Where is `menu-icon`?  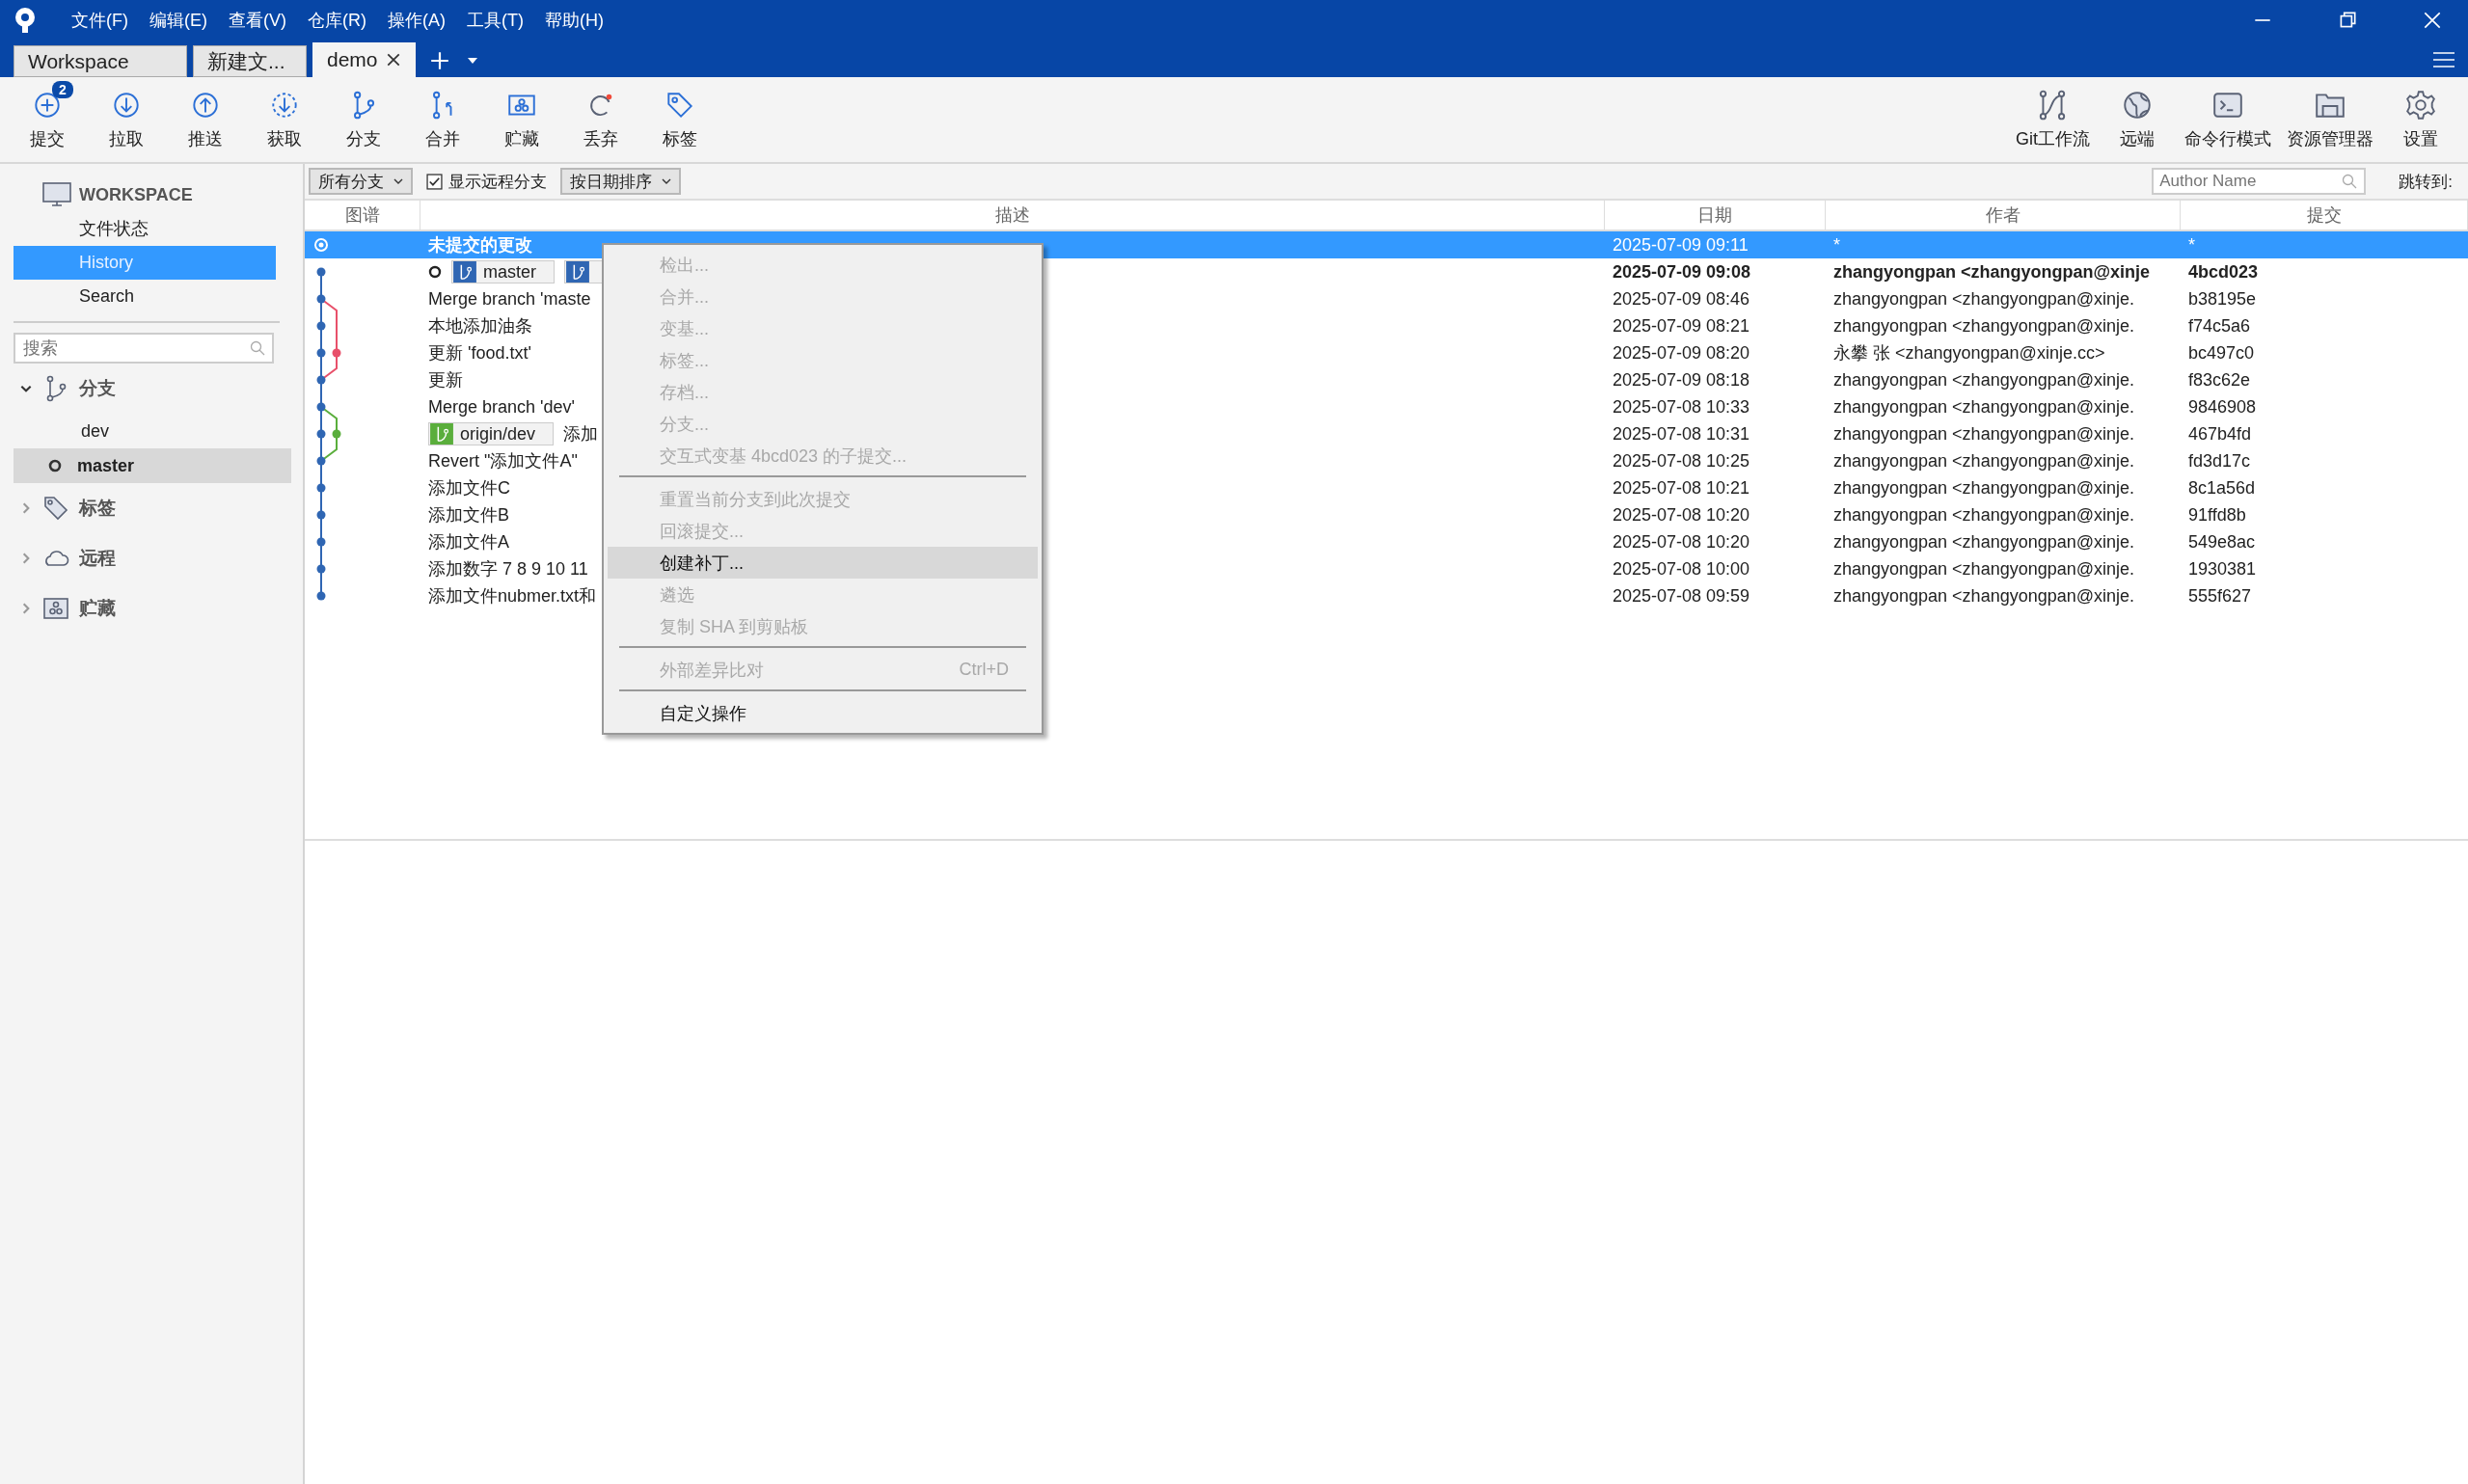
menu-icon is located at coordinates (2443, 59).